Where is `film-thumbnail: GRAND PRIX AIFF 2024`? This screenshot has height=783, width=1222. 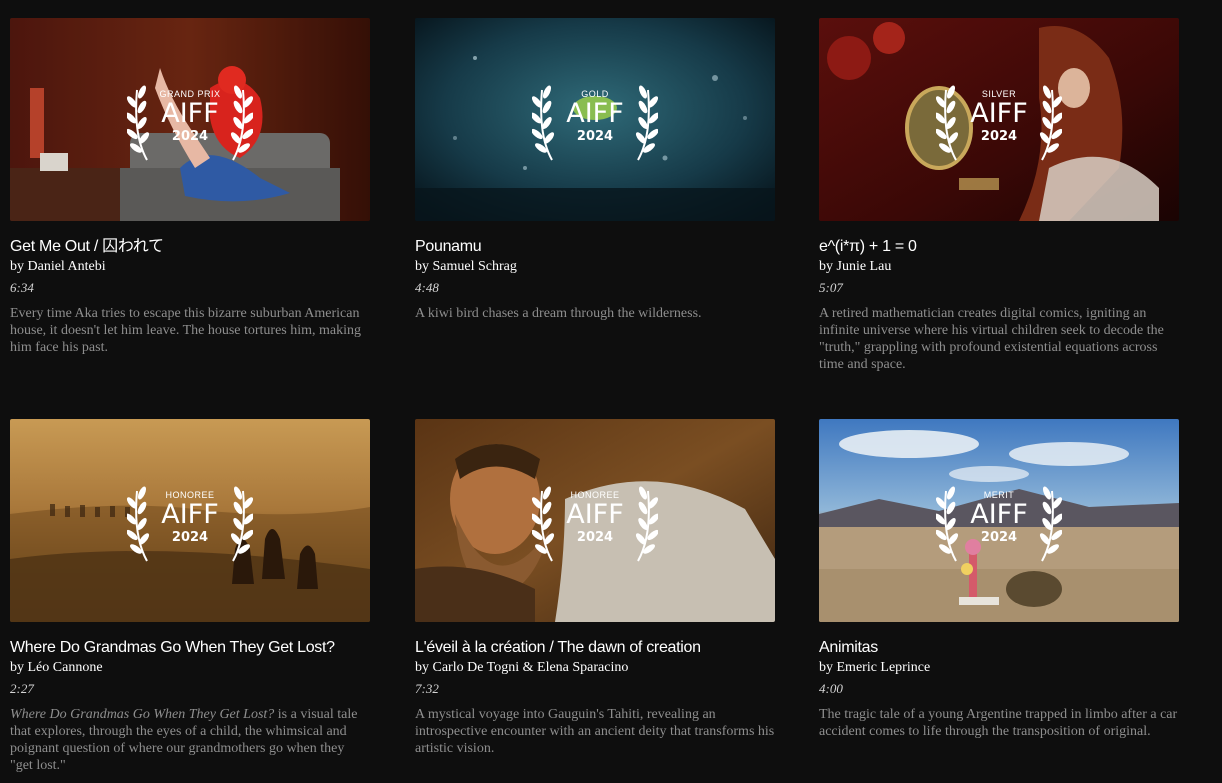
film-thumbnail: GRAND PRIX AIFF 2024 is located at coordinates (190, 119).